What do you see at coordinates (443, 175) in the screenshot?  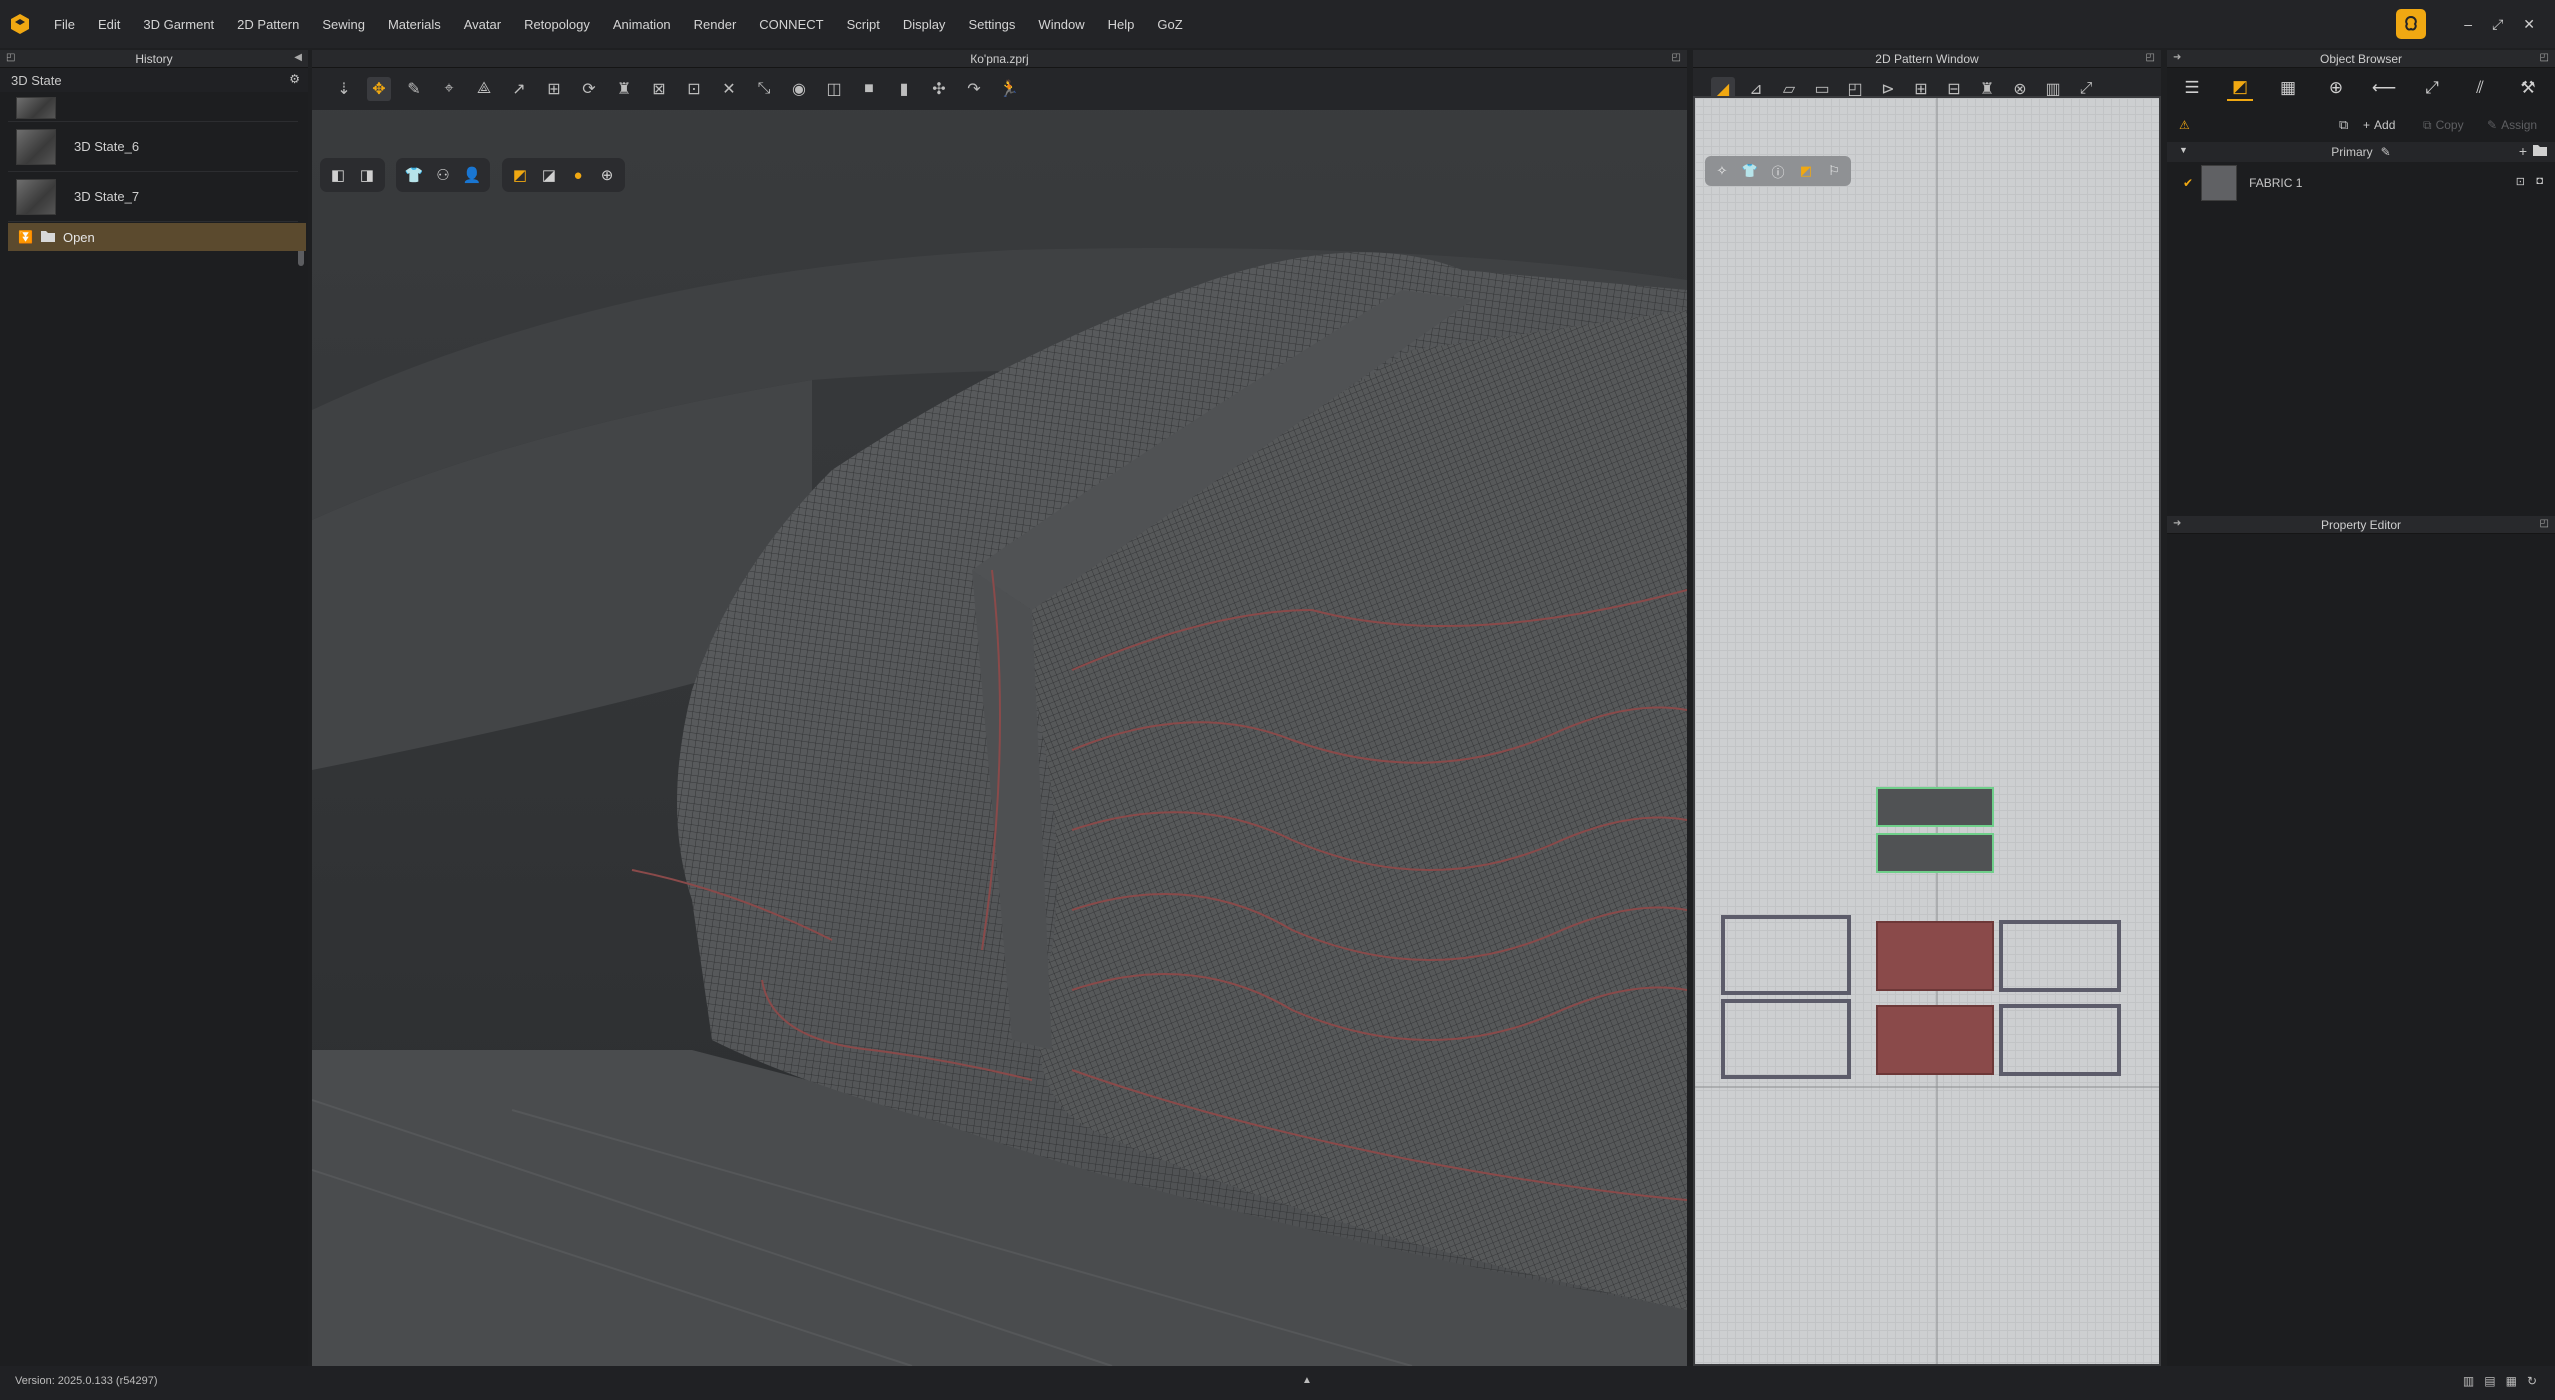 I see `hanger-icon: ⚇` at bounding box center [443, 175].